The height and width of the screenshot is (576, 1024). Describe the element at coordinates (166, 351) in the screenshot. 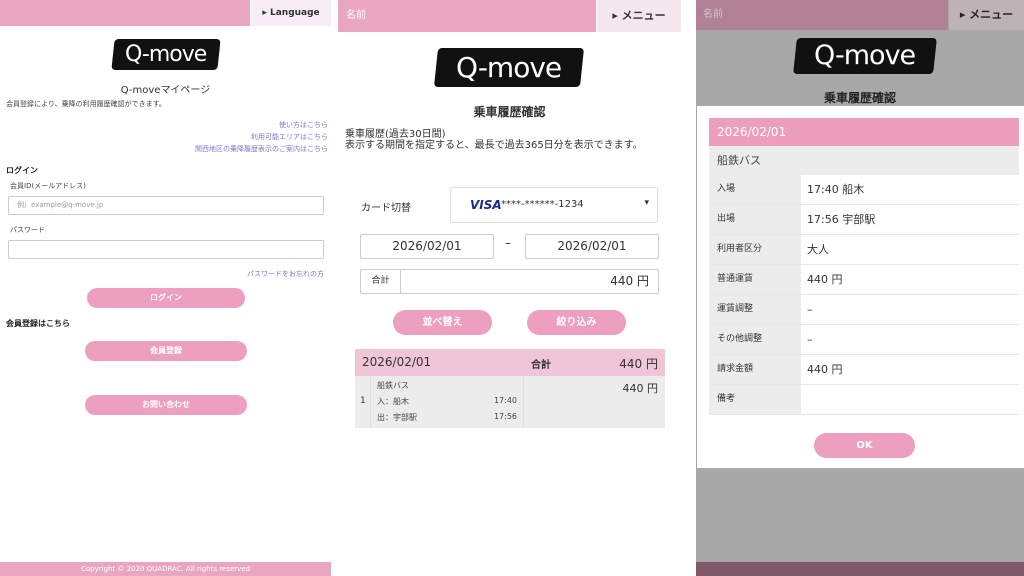

I see `register-button: 会員登録` at that location.